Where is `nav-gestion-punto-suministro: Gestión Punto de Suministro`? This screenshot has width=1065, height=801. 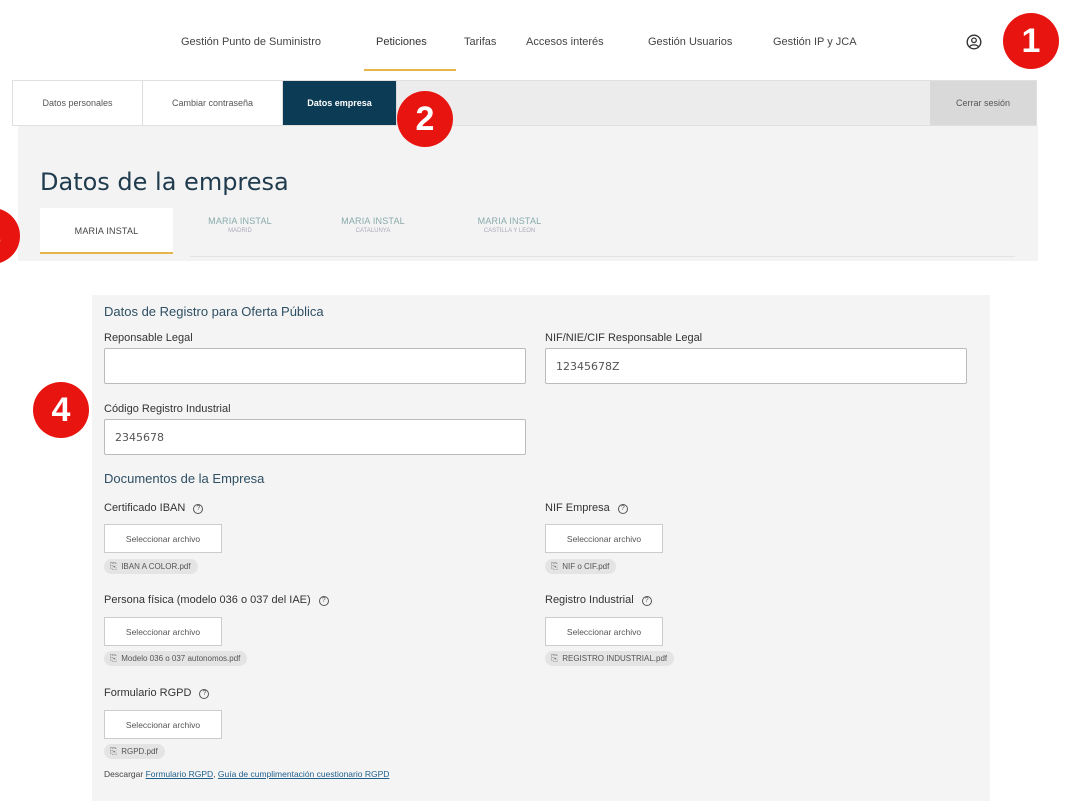
nav-gestion-punto-suministro: Gestión Punto de Suministro is located at coordinates (251, 42).